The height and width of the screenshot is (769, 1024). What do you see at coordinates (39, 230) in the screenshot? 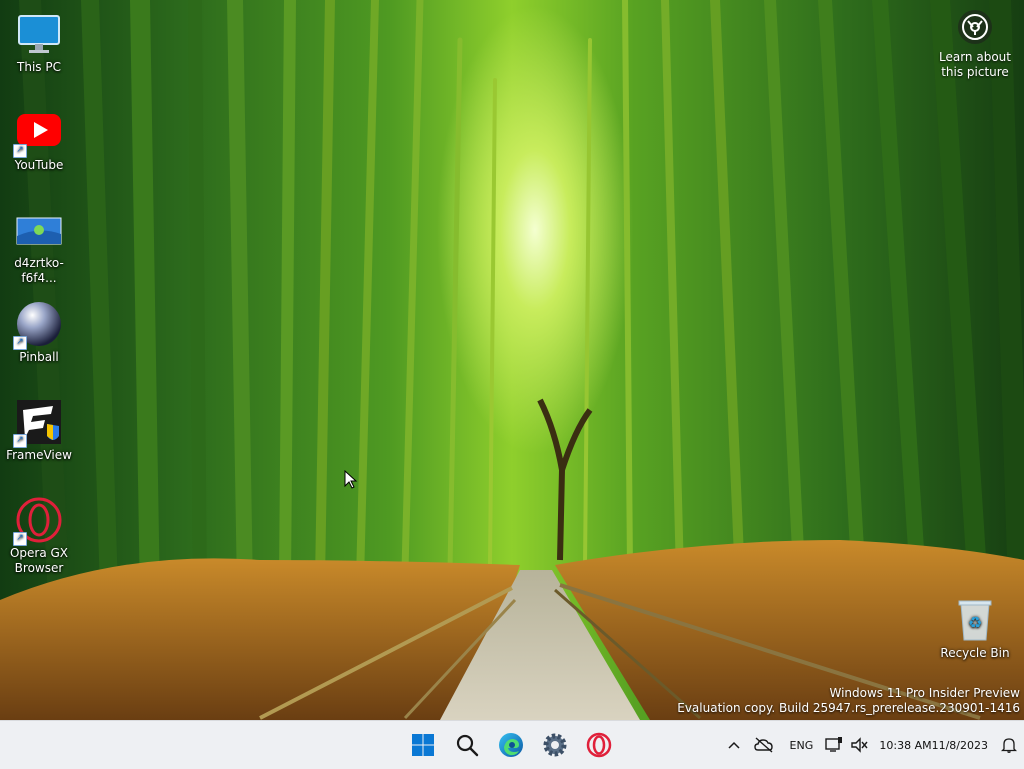
I see `image-file-icon` at bounding box center [39, 230].